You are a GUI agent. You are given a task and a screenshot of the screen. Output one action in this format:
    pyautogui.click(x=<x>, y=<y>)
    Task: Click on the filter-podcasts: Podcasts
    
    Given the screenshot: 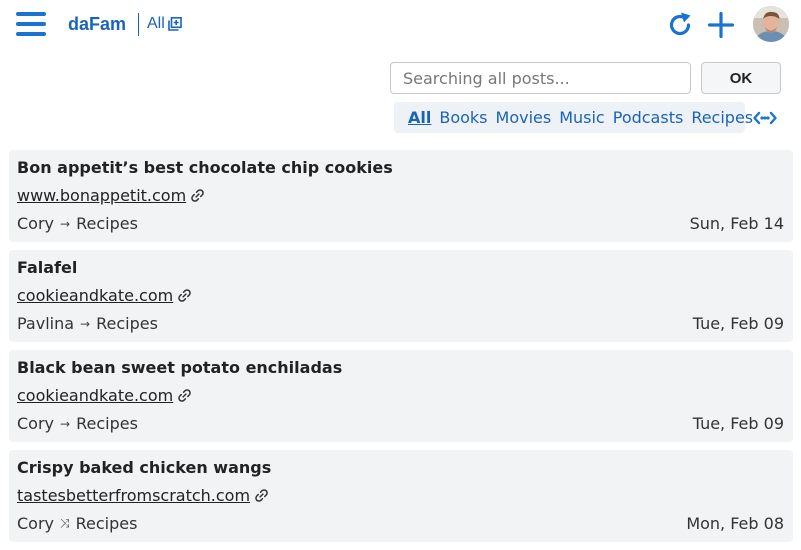 What is the action you would take?
    pyautogui.click(x=648, y=117)
    